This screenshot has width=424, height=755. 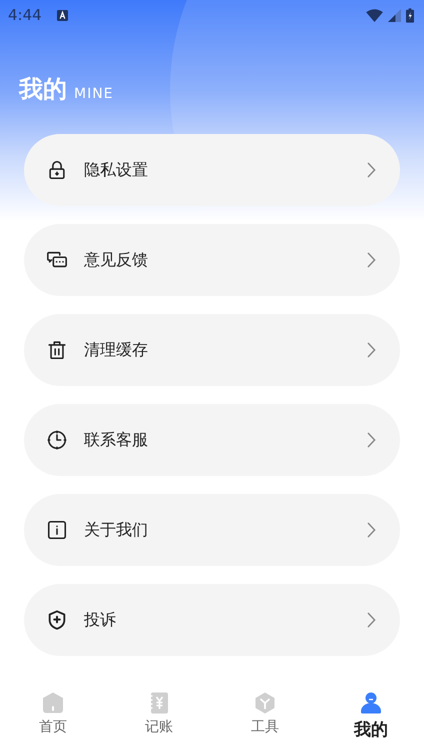 I want to click on cube-icon, so click(x=265, y=703).